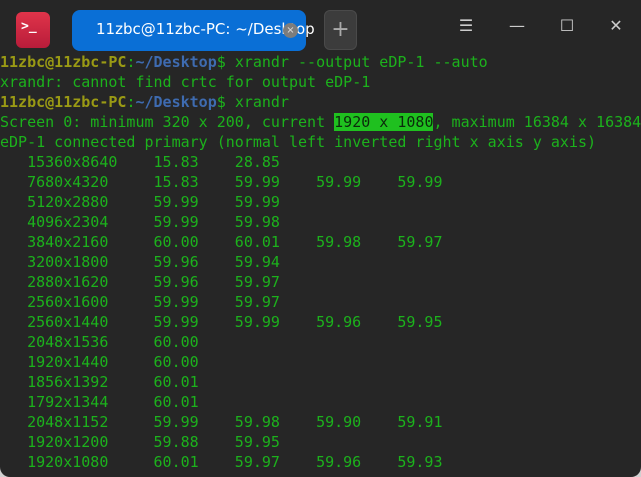 Image resolution: width=641 pixels, height=477 pixels. I want to click on terminal-app-icon: >_, so click(33, 30).